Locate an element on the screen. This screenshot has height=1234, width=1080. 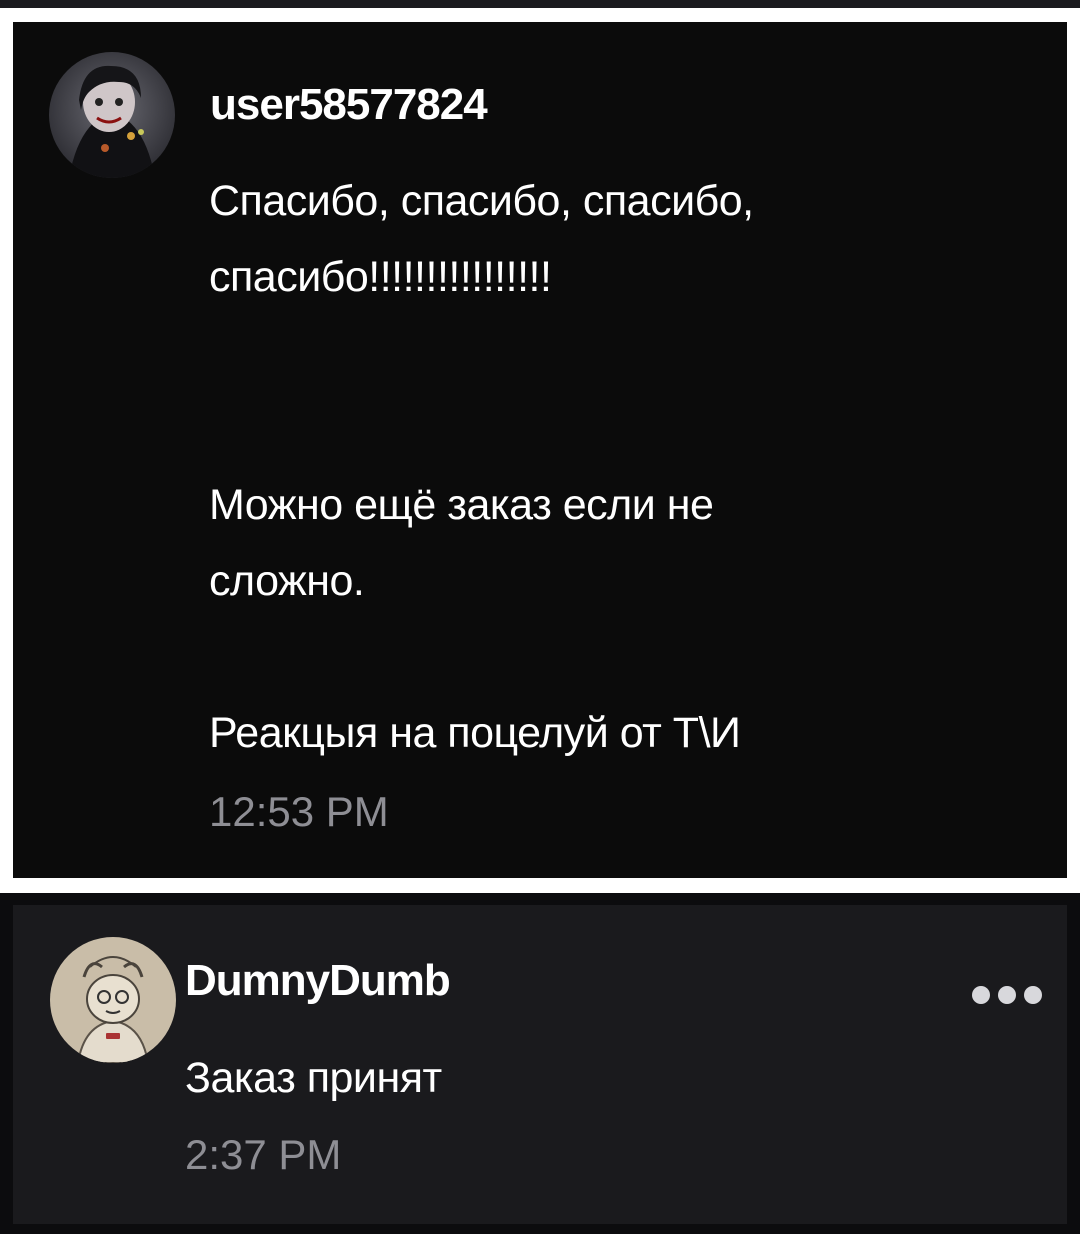
comment-username: user58577824 is located at coordinates (349, 105).